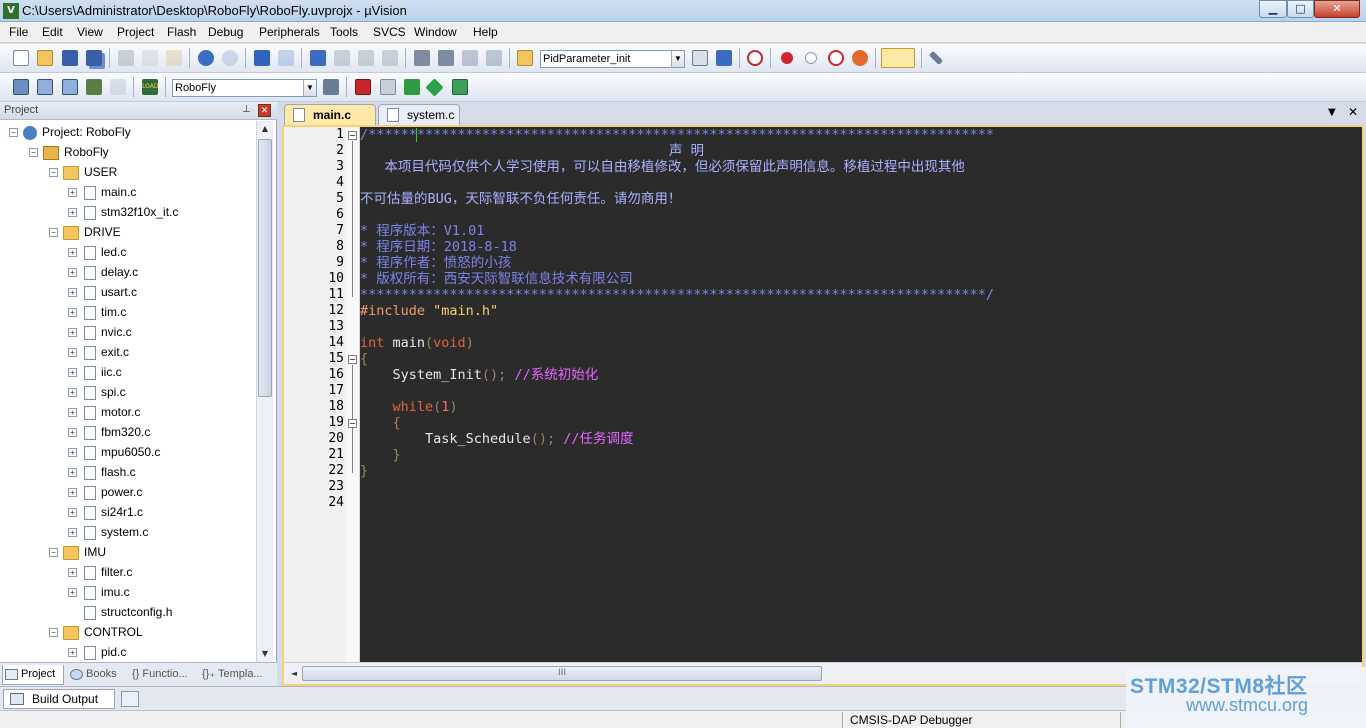 This screenshot has width=1366, height=728. Describe the element at coordinates (1300, 9) in the screenshot. I see `maximize-button: □` at that location.